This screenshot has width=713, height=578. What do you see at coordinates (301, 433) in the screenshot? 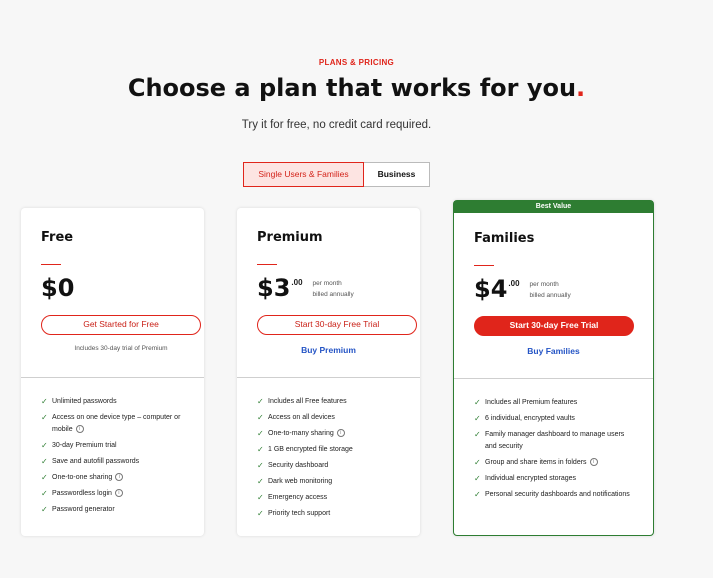
I see `feature-text: One-to-many sharing` at bounding box center [301, 433].